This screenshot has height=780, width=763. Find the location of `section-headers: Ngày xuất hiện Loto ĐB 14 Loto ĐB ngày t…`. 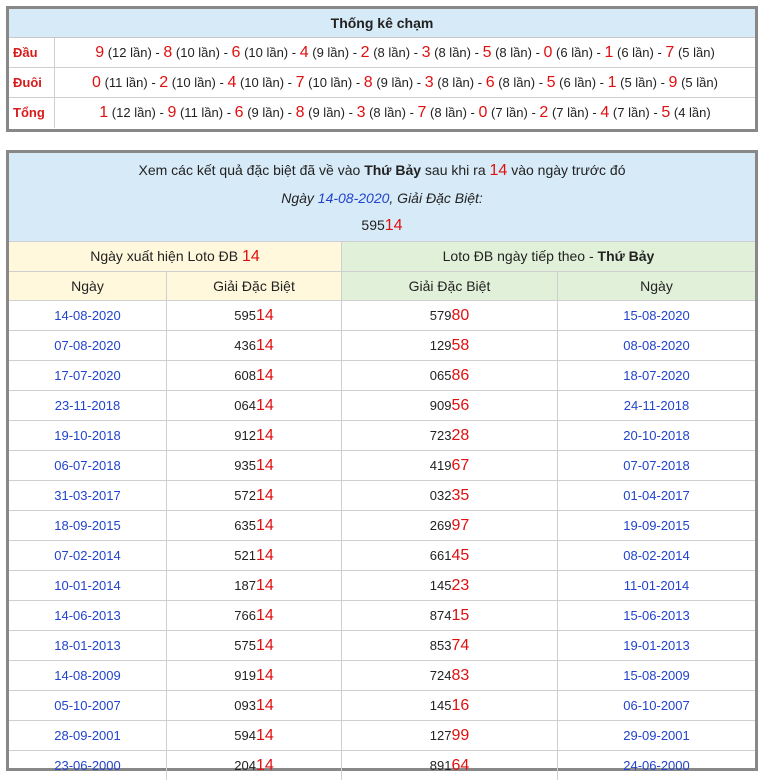

section-headers: Ngày xuất hiện Loto ĐB 14 Loto ĐB ngày t… is located at coordinates (382, 257).